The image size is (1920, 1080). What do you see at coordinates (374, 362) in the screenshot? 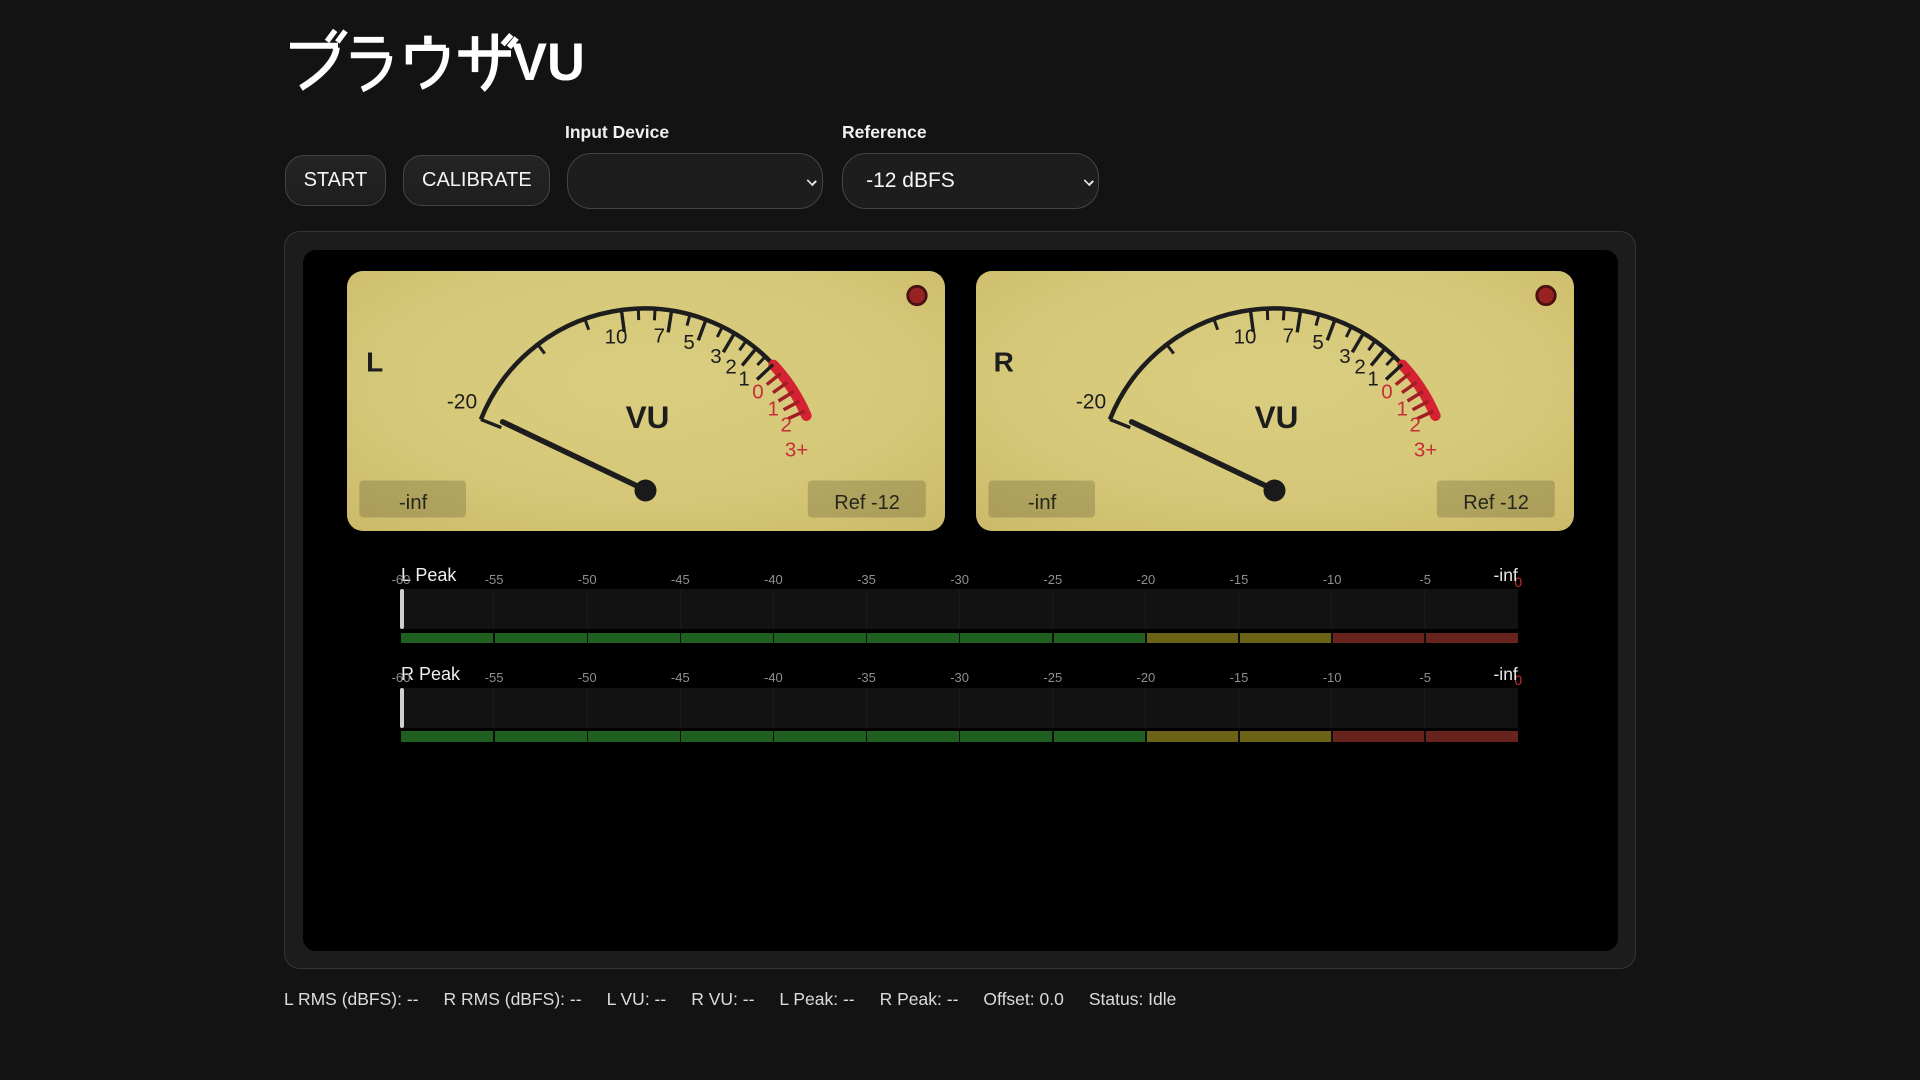
I see `svg-text: L` at bounding box center [374, 362].